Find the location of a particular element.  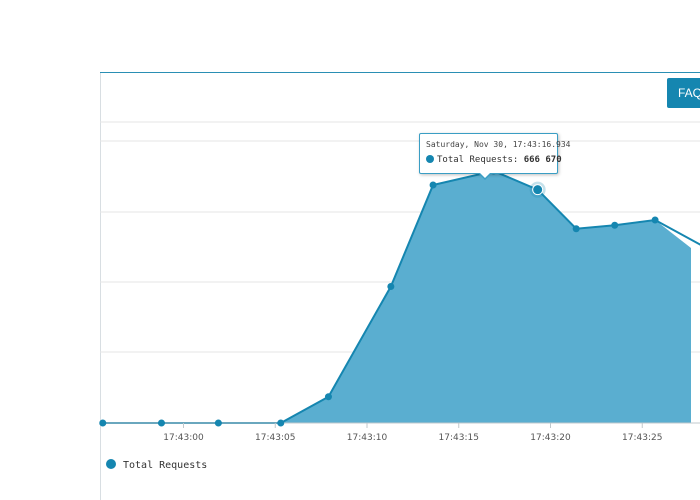

x-tick-label: 17:43:25 is located at coordinates (642, 438).